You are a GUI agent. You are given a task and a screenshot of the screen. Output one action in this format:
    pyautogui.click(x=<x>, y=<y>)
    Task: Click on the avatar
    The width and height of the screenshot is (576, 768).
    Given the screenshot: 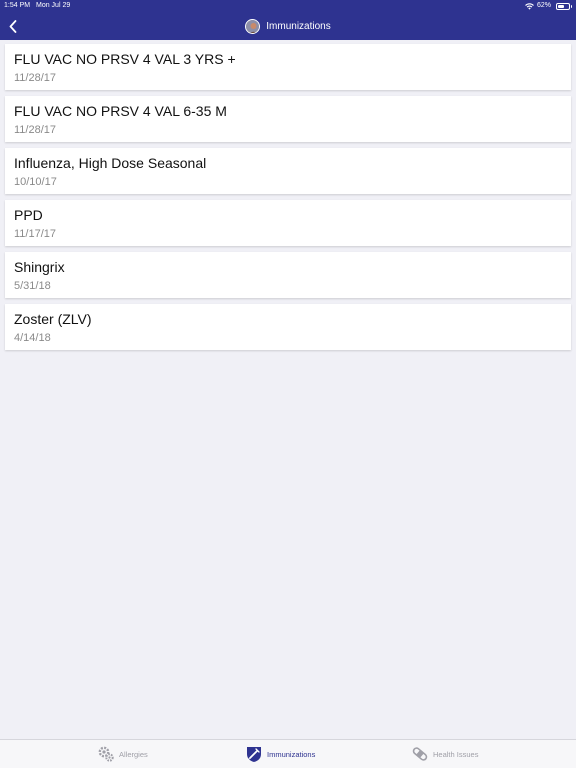 What is the action you would take?
    pyautogui.click(x=253, y=26)
    